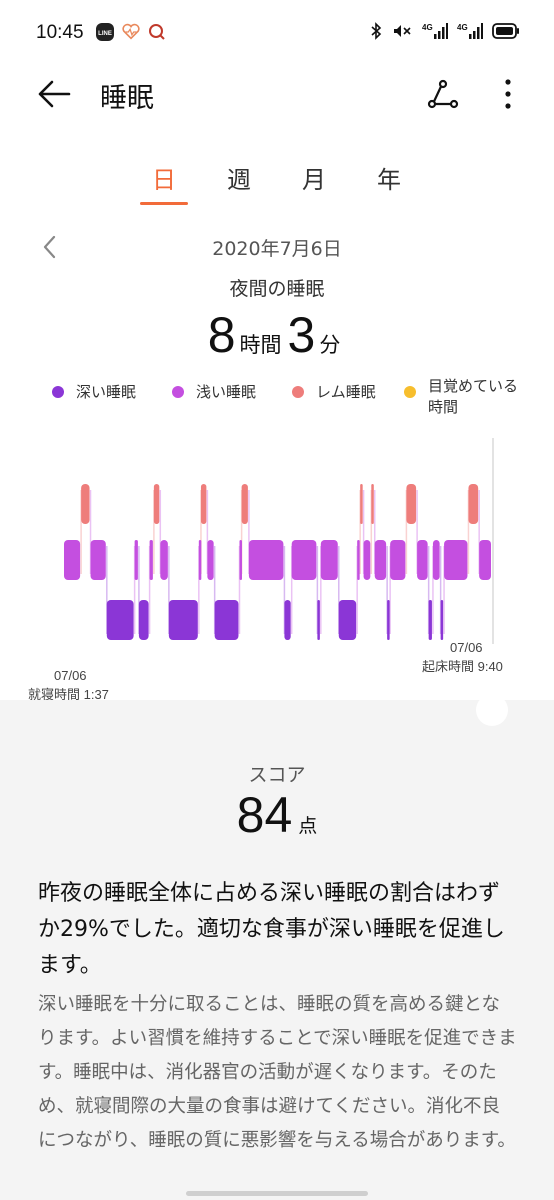  Describe the element at coordinates (221, 335) in the screenshot. I see `duration-hours: 8` at that location.